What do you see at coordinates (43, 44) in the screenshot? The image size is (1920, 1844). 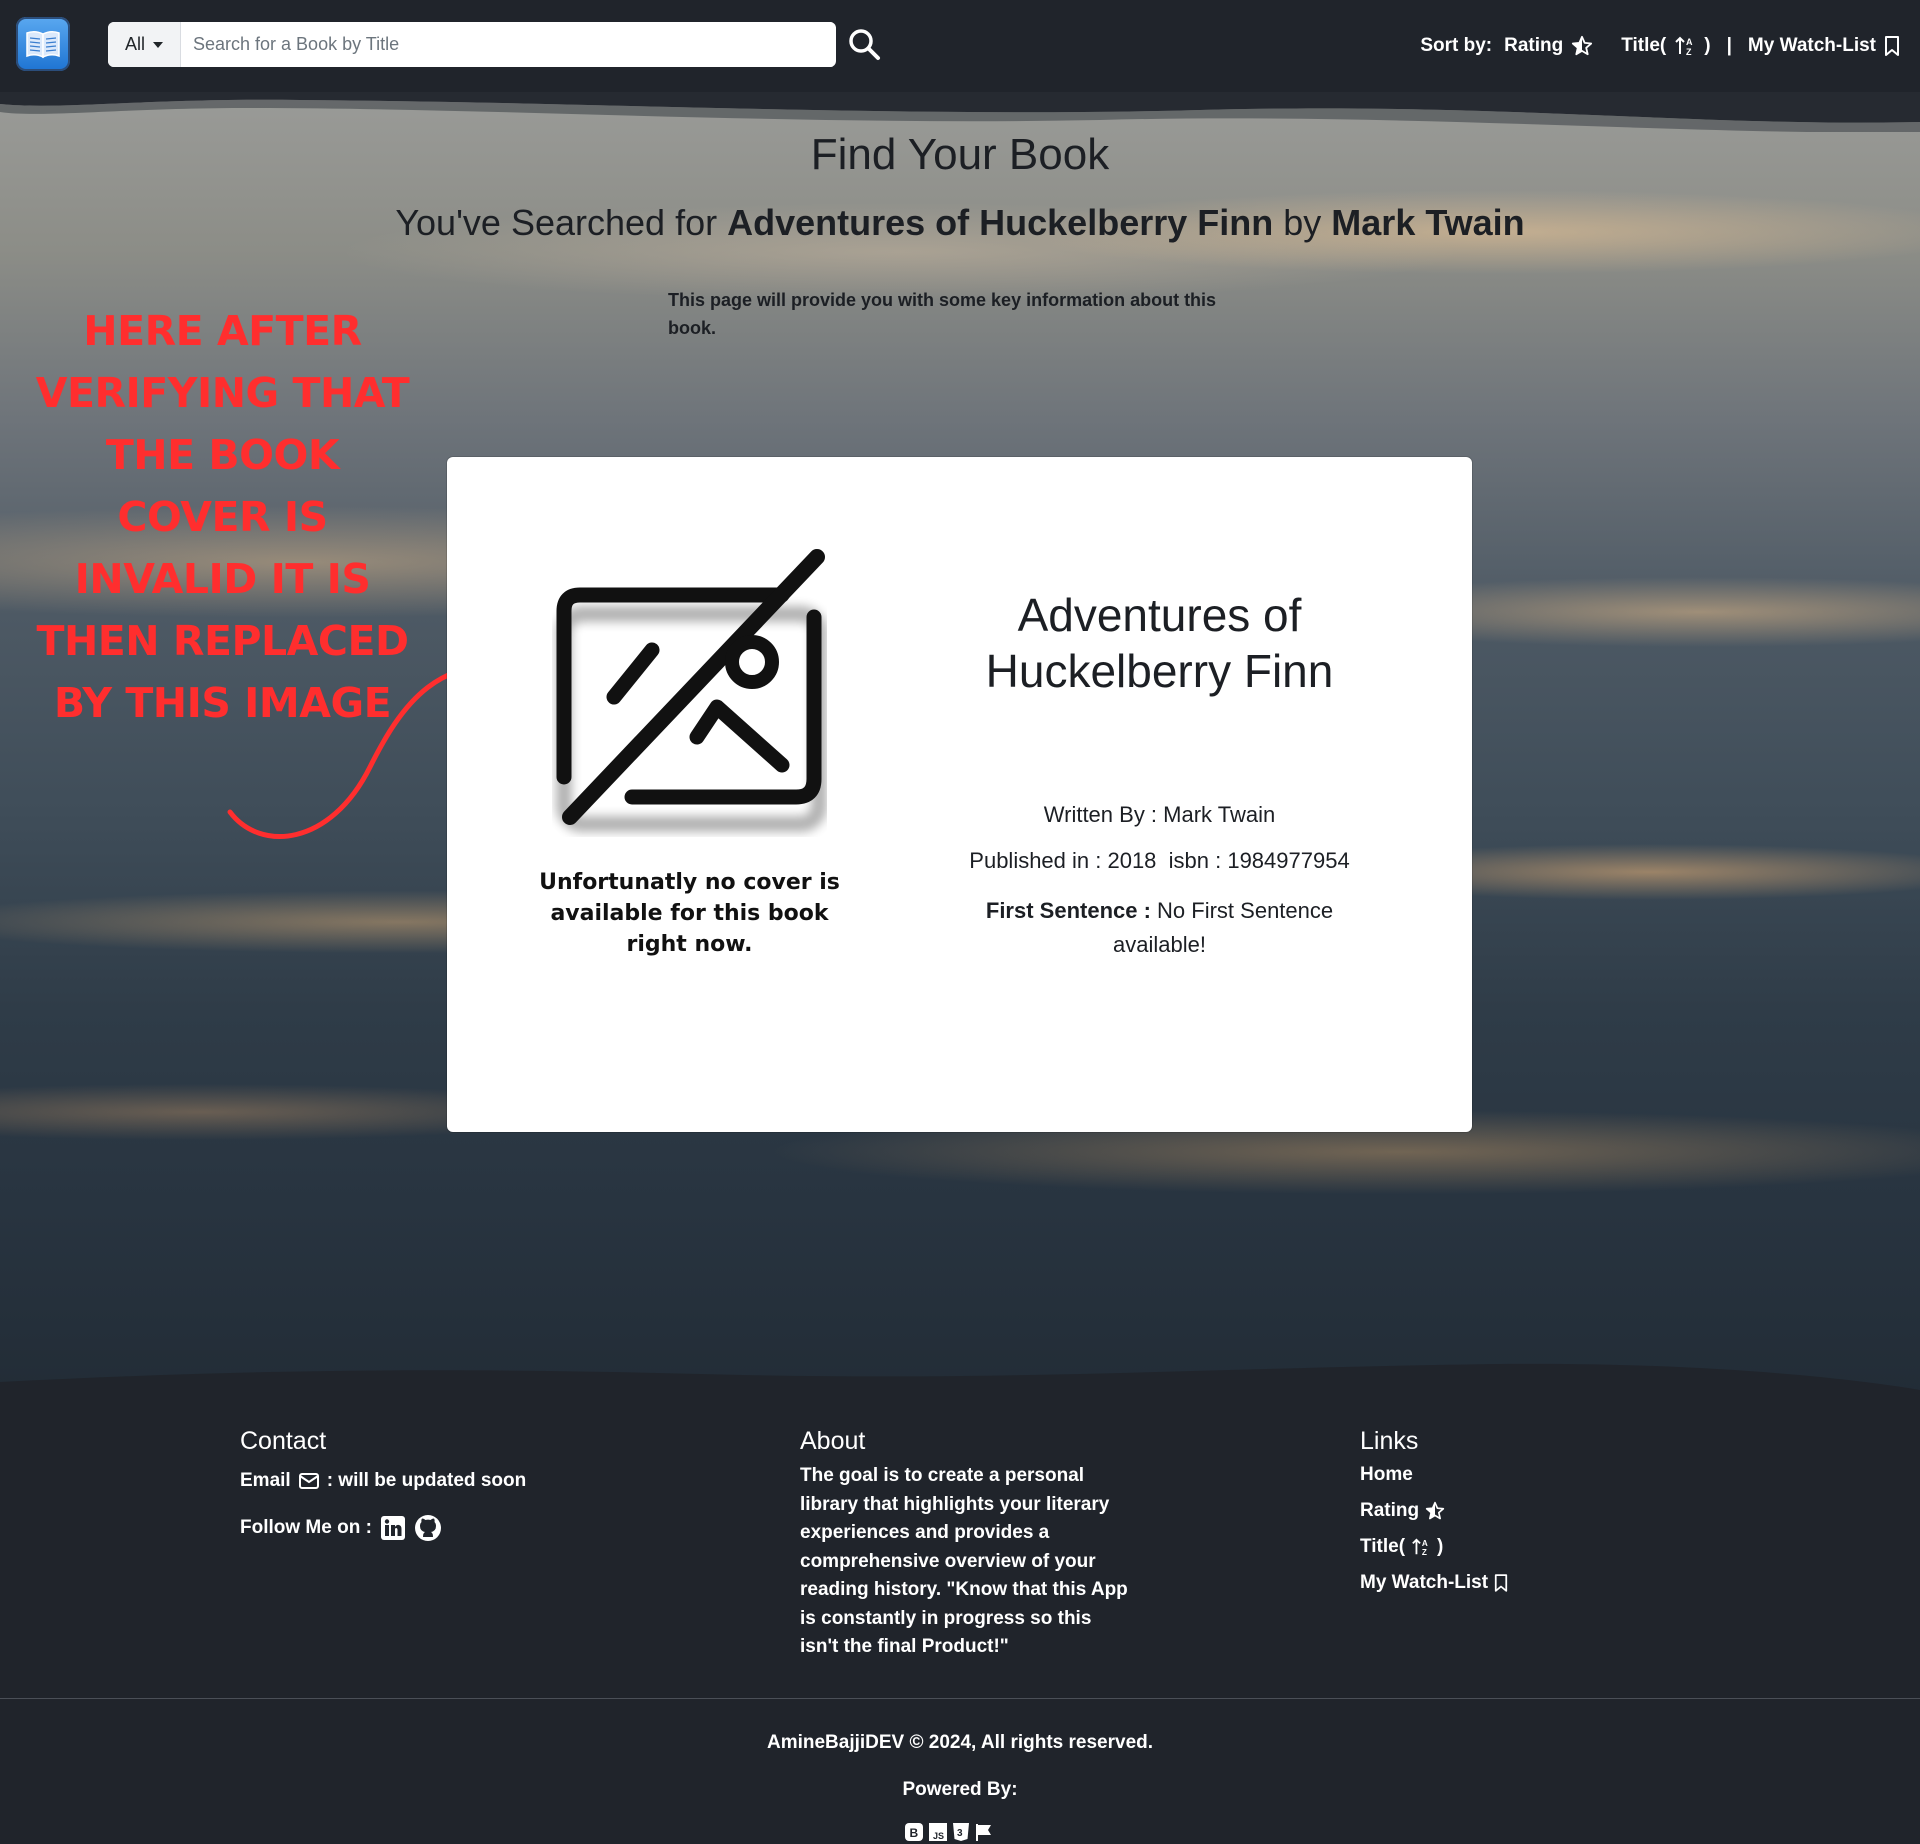 I see `book-logo-icon` at bounding box center [43, 44].